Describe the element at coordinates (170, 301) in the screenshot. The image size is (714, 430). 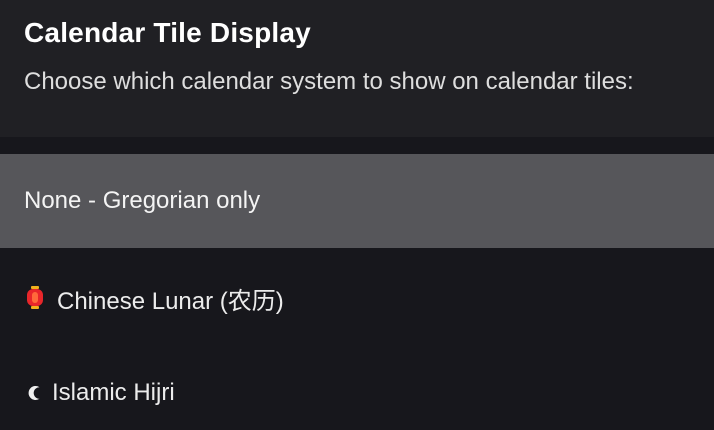
I see `option-label: Chinese Lunar (农历)` at that location.